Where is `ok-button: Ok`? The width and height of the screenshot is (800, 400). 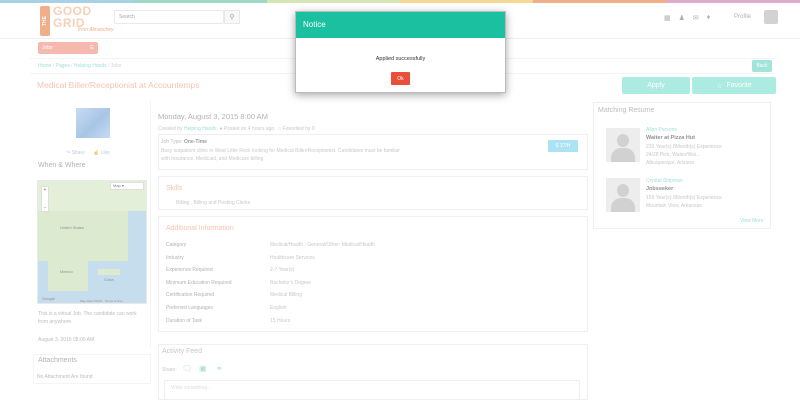
ok-button: Ok is located at coordinates (400, 78).